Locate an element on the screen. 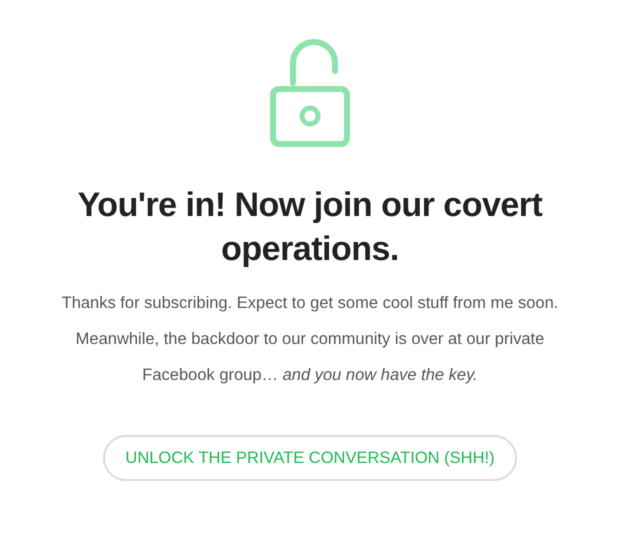  heading: You're in! Now join our covert operations. is located at coordinates (310, 227).